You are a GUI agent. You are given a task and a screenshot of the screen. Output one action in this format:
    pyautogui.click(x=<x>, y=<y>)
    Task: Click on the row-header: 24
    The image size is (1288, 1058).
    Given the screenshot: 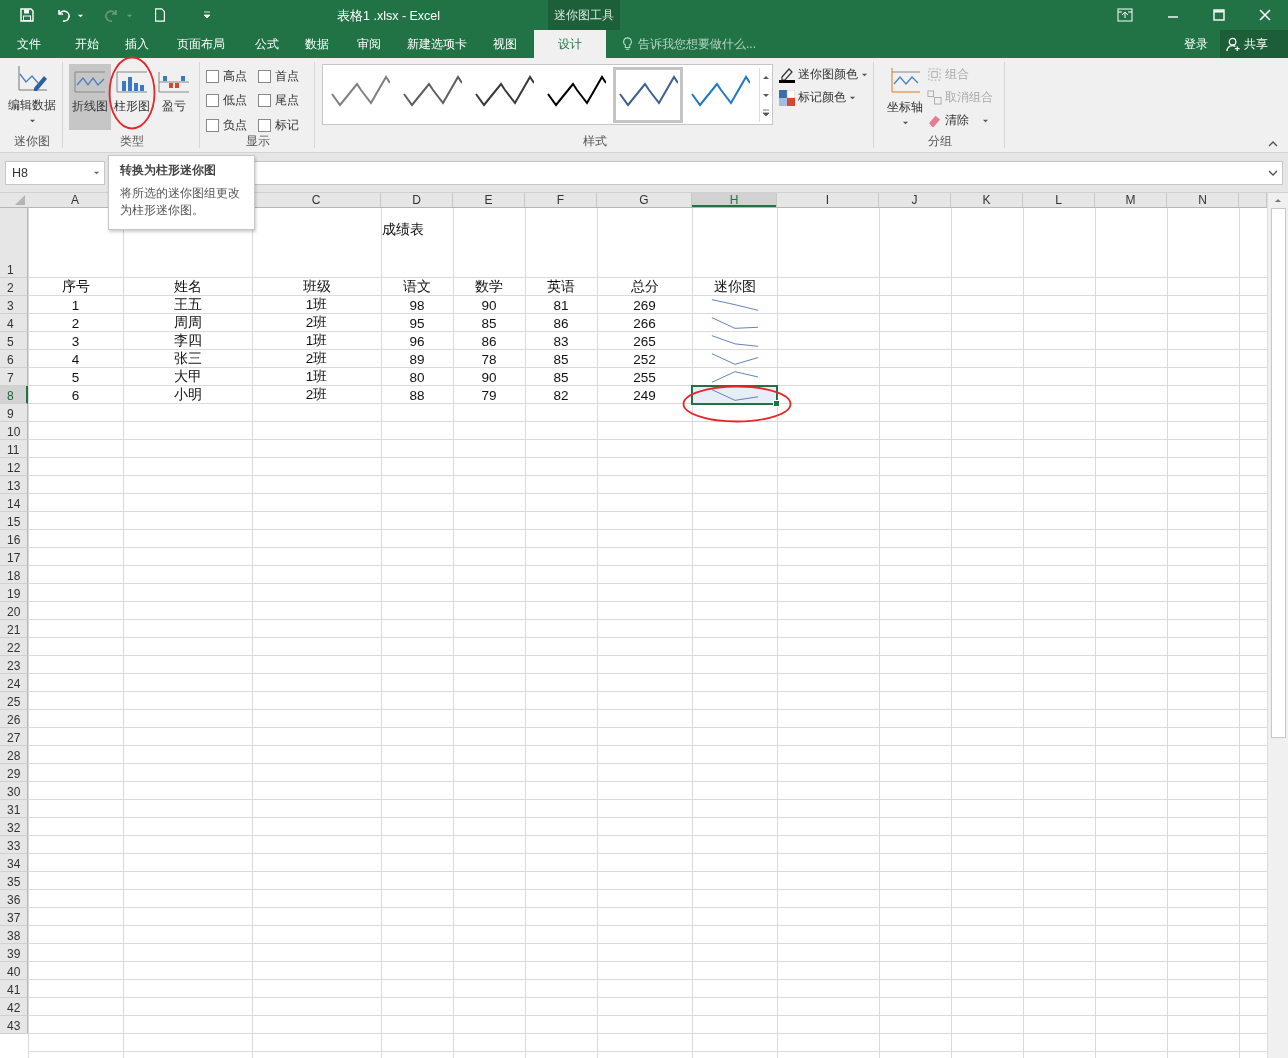 What is the action you would take?
    pyautogui.click(x=14, y=683)
    